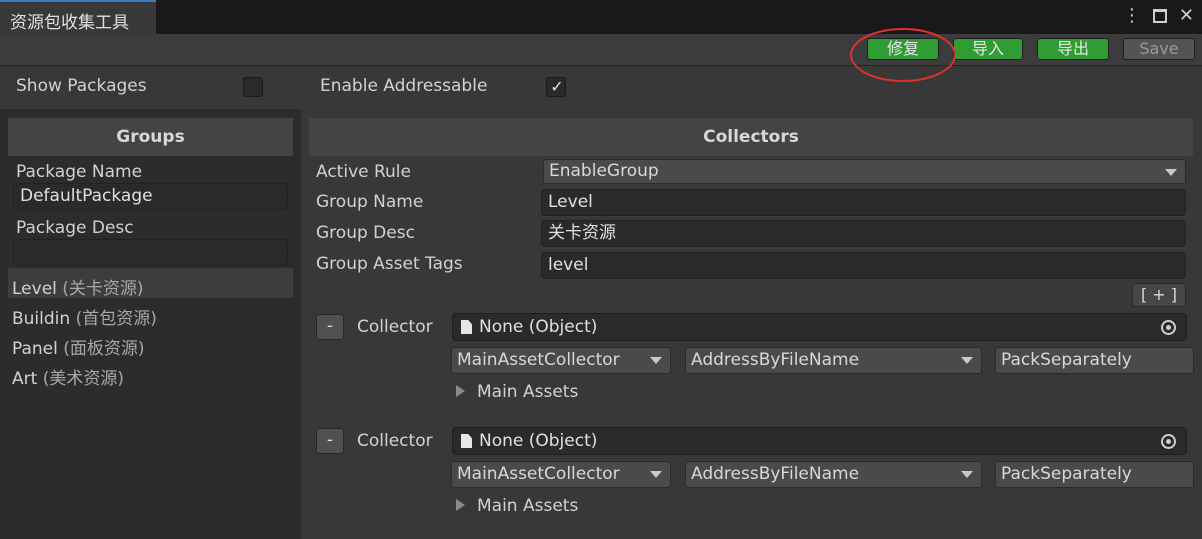  What do you see at coordinates (150, 196) in the screenshot?
I see `package-name-field: DefaultPackage` at bounding box center [150, 196].